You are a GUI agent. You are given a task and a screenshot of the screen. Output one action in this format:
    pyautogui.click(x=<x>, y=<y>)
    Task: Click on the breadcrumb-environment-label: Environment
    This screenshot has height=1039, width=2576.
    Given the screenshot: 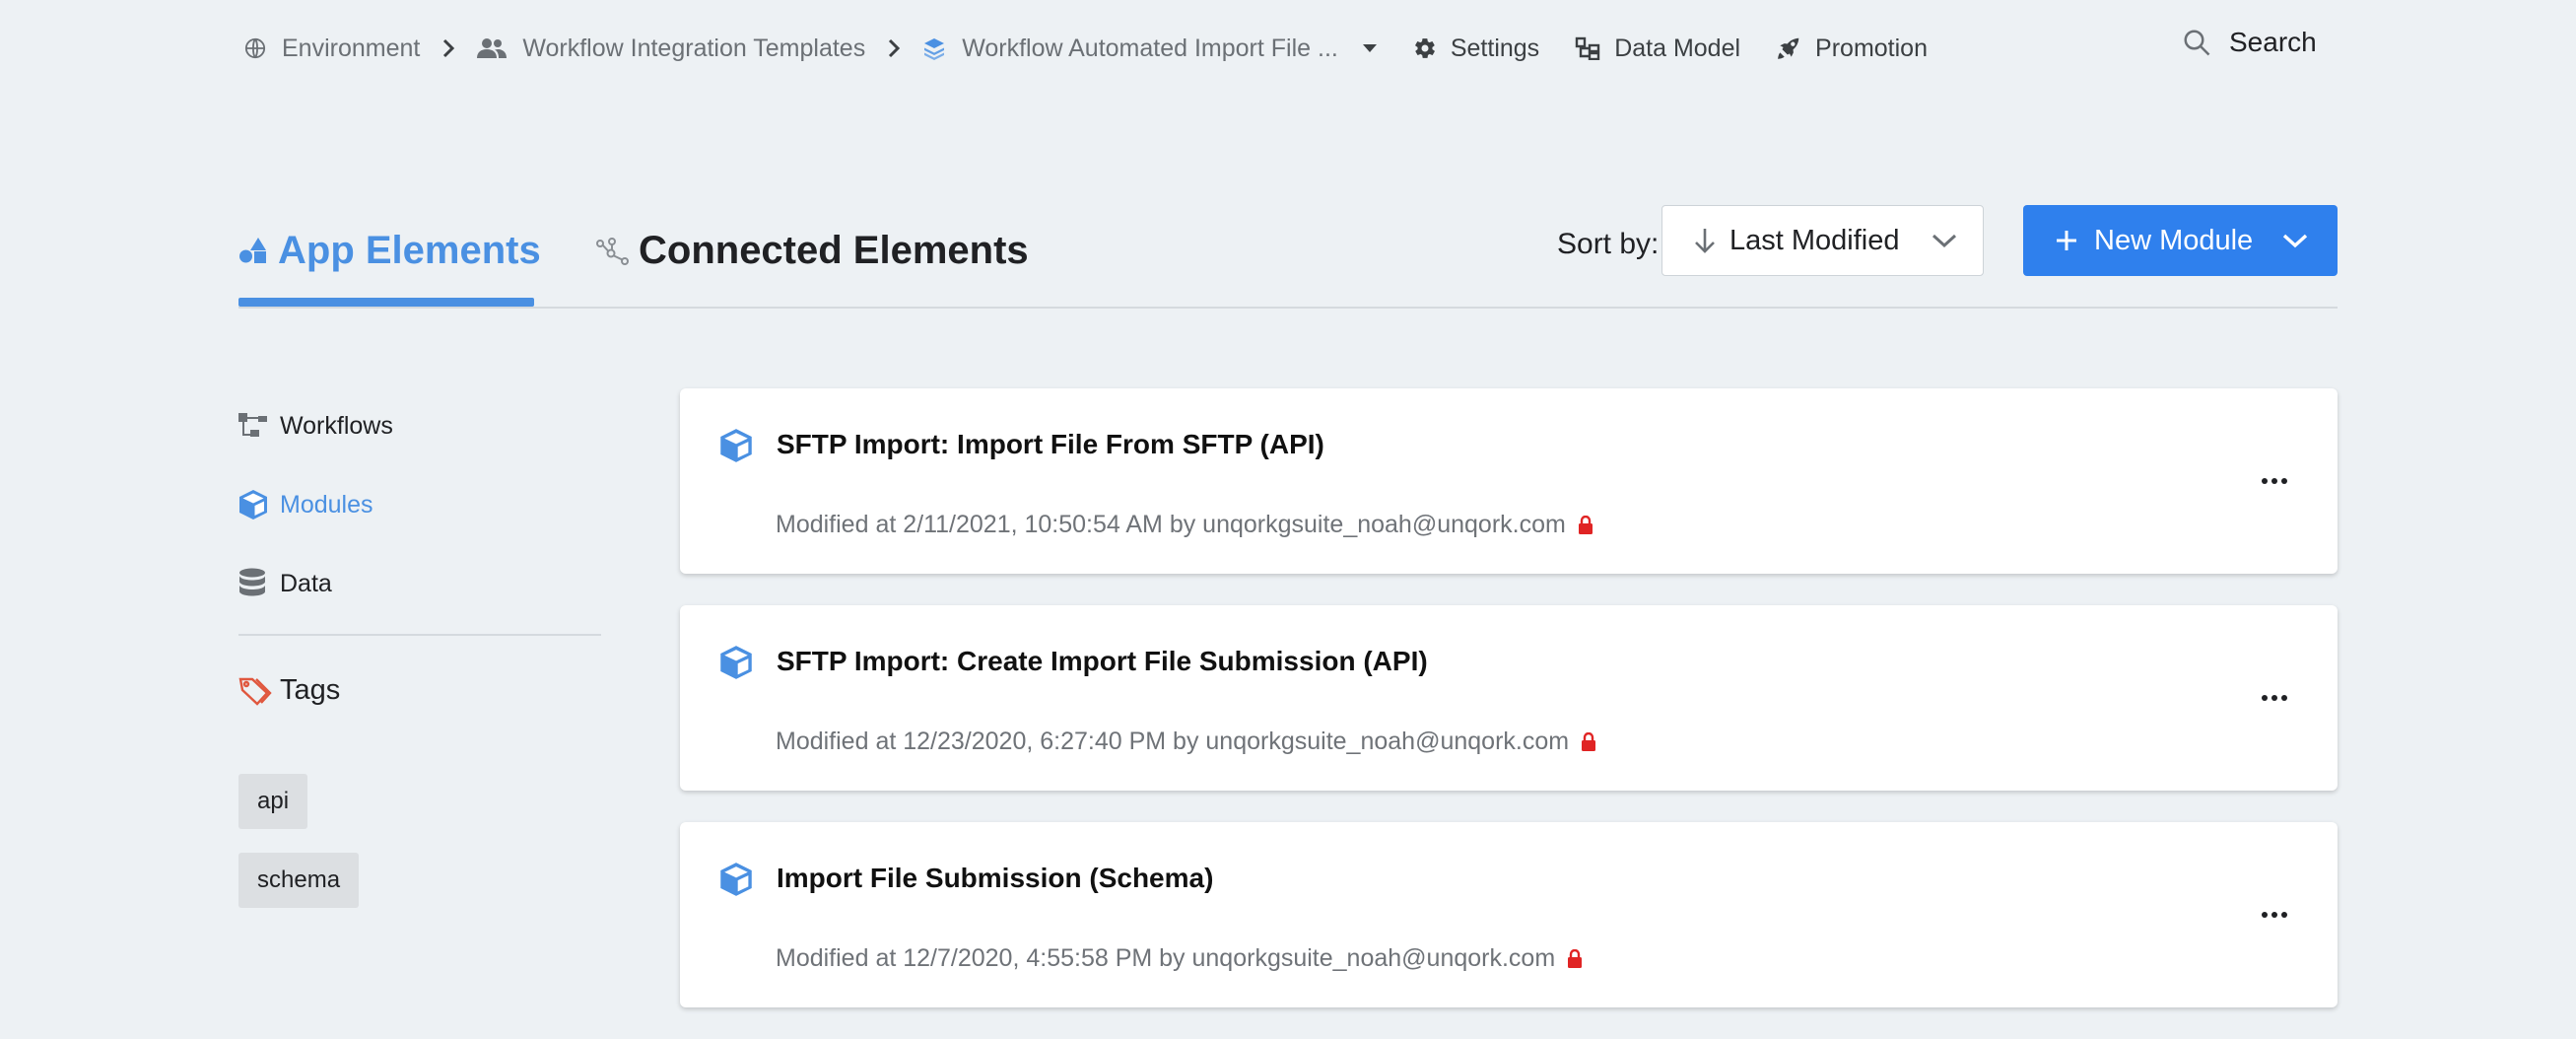 What is the action you would take?
    pyautogui.click(x=351, y=48)
    